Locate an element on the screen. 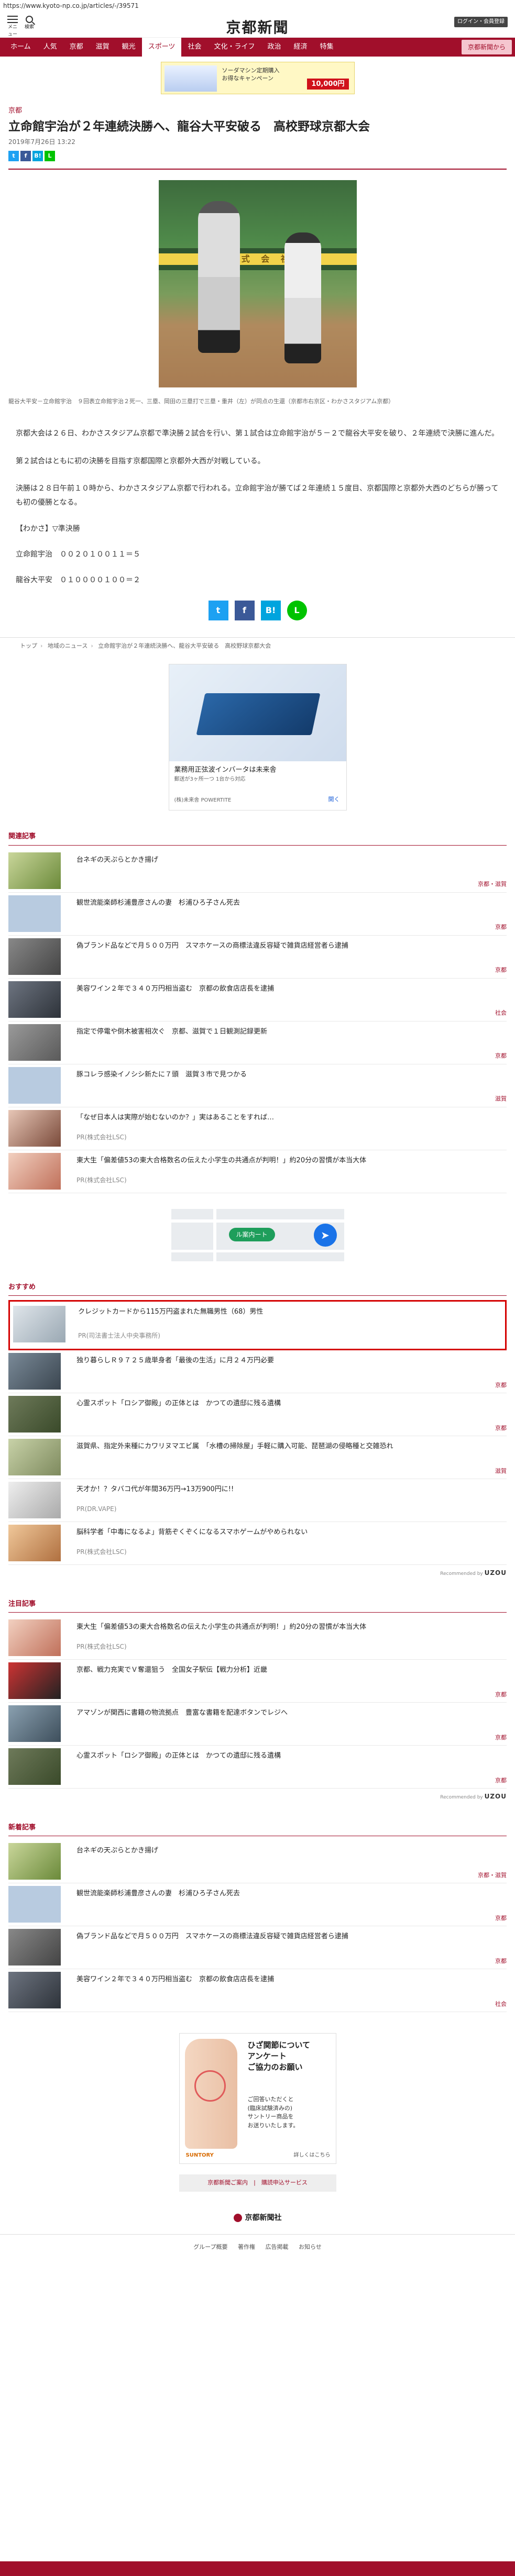 Image resolution: width=515 pixels, height=2576 pixels. nav-item-features: 特集 is located at coordinates (327, 47).